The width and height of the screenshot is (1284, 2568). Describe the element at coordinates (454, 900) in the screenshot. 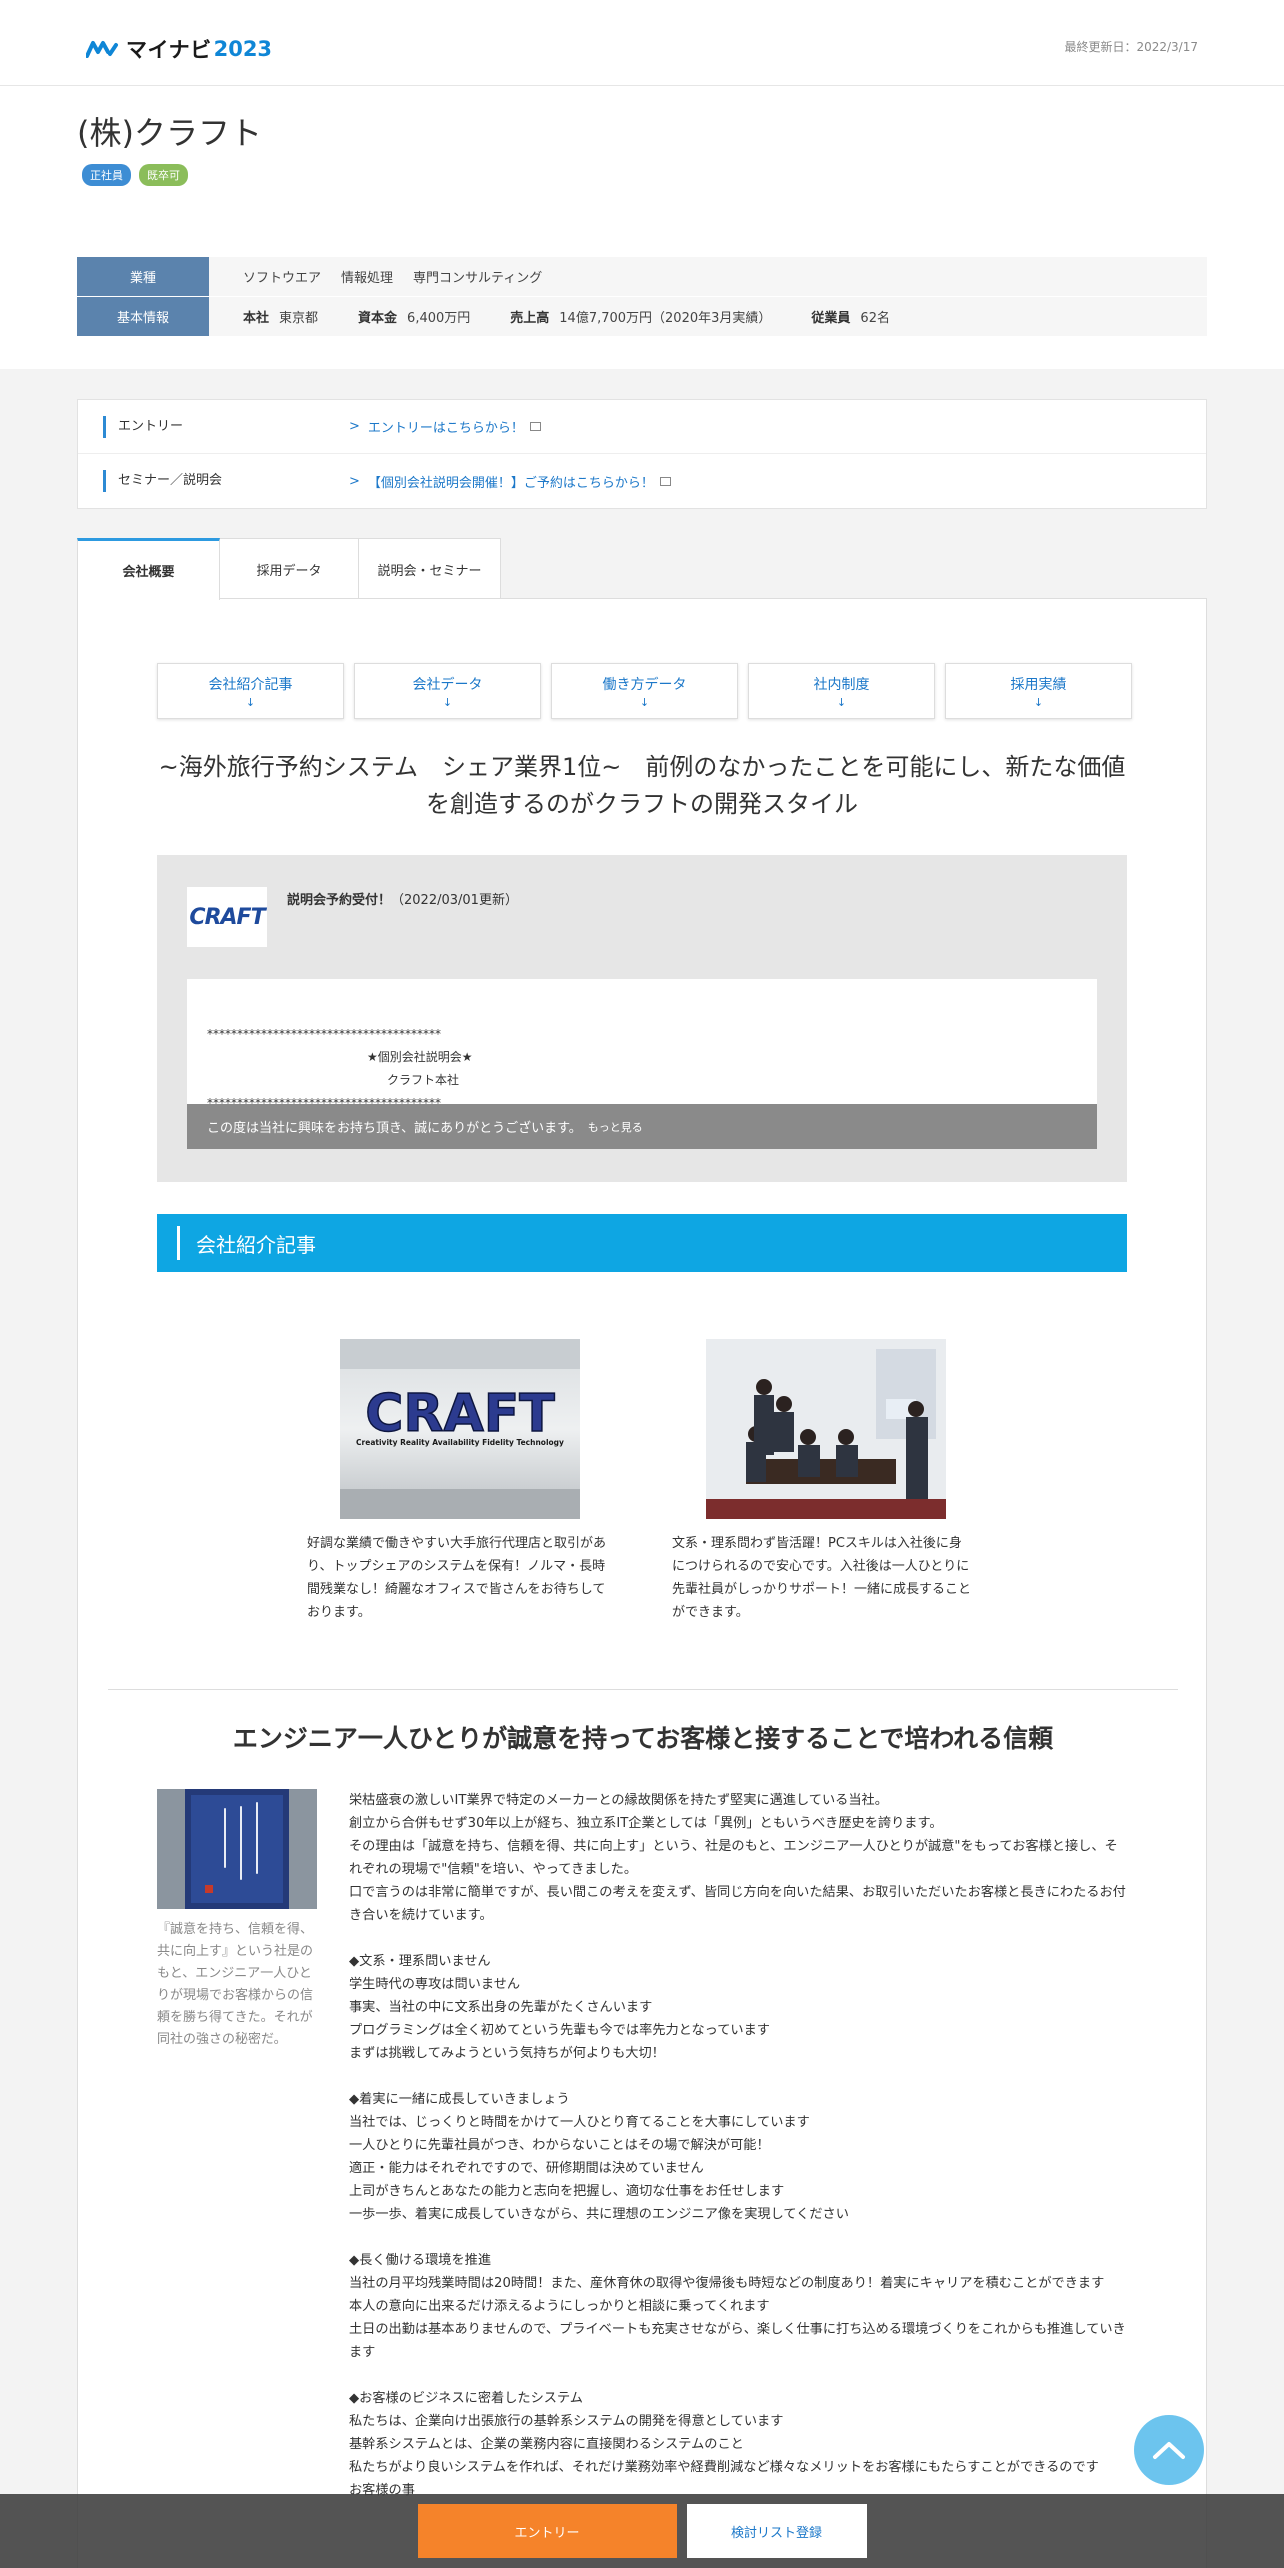

I see `seminar-updated: （2022/03/01更新）` at that location.